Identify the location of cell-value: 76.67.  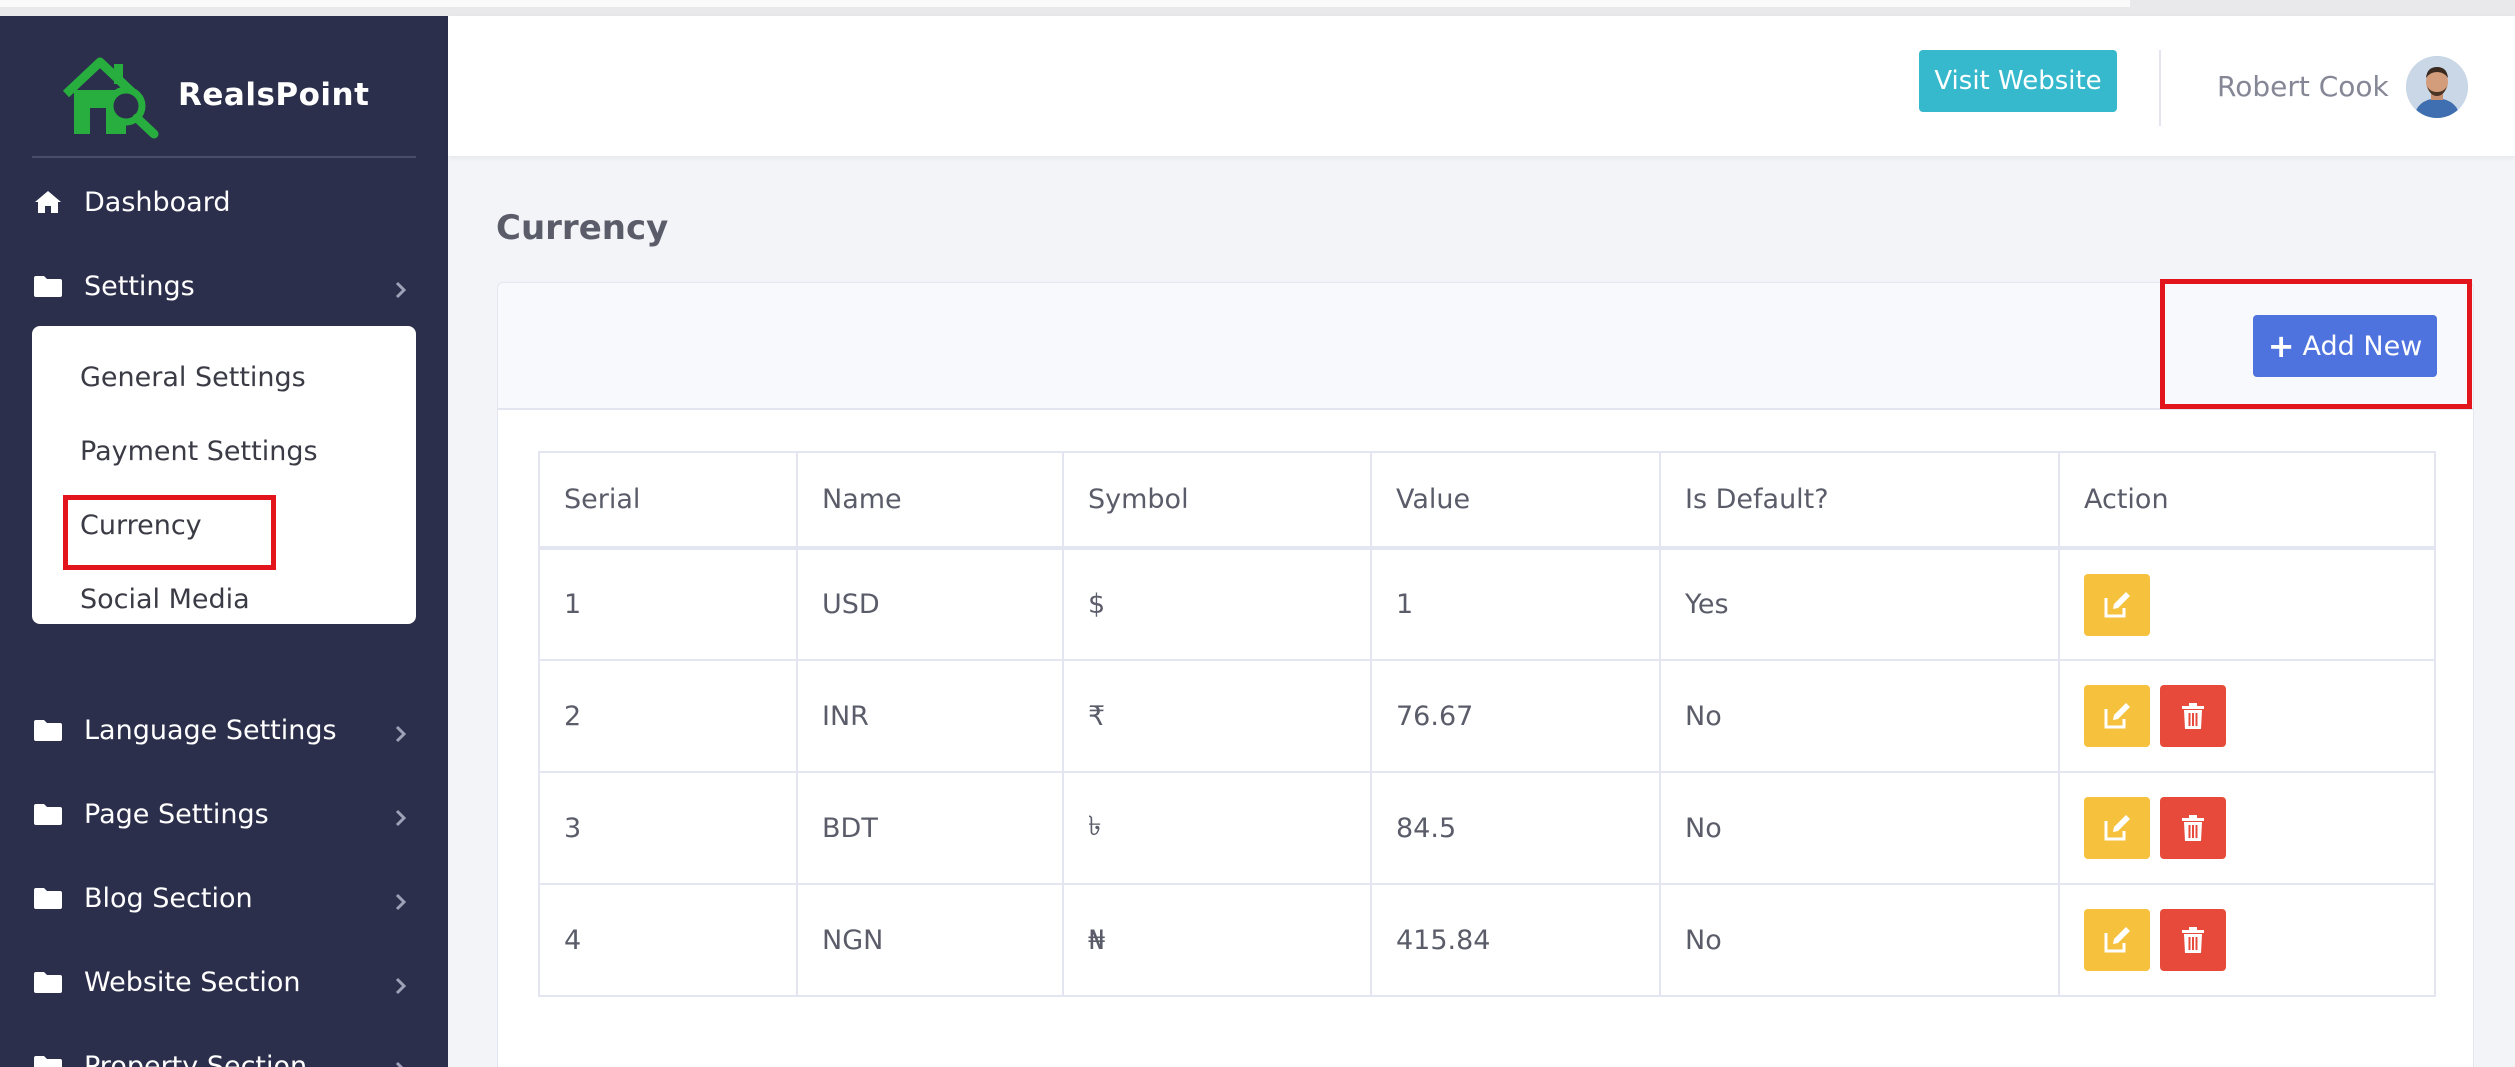
(1515, 716).